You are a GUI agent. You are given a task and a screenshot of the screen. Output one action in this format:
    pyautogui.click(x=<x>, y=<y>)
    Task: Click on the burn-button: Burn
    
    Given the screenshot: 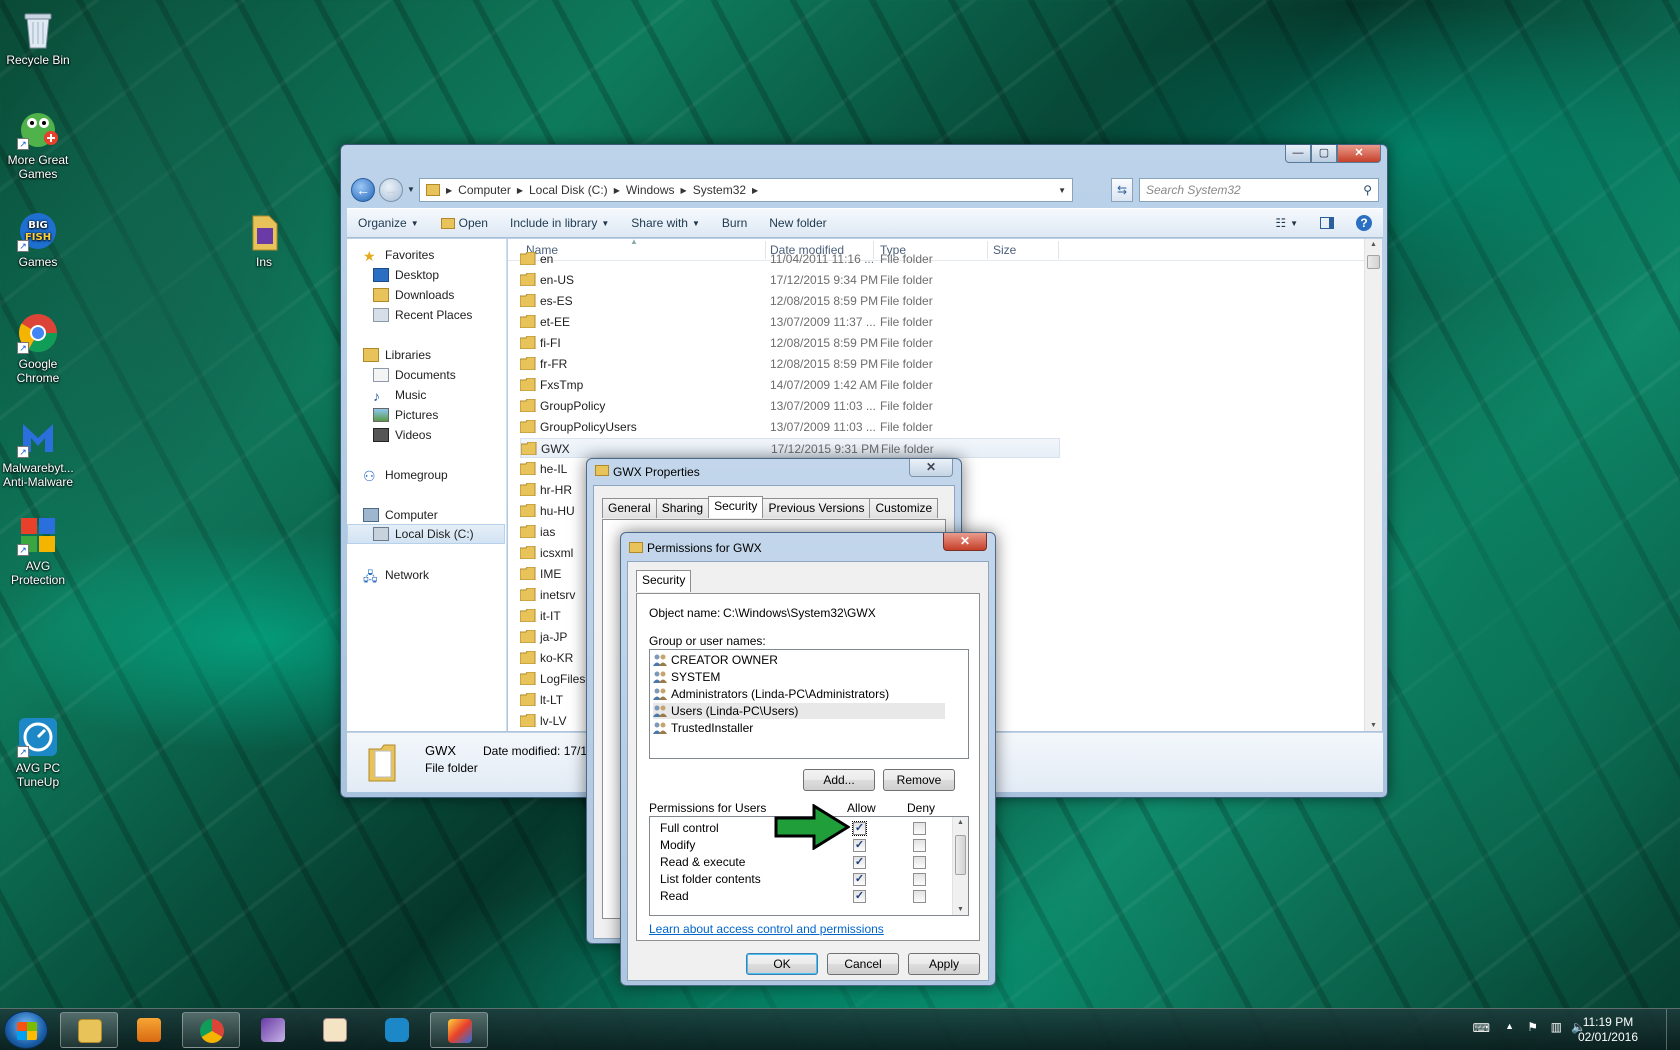 What is the action you would take?
    pyautogui.click(x=734, y=223)
    